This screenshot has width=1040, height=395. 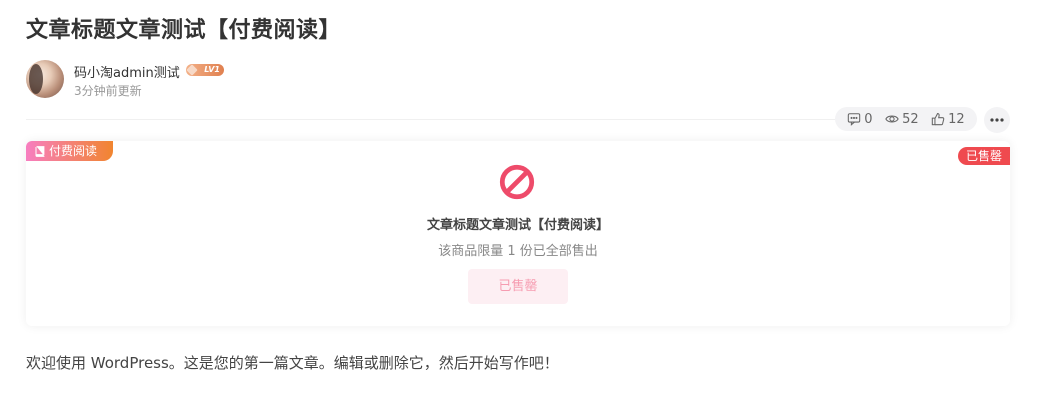 I want to click on ban-icon, so click(x=517, y=182).